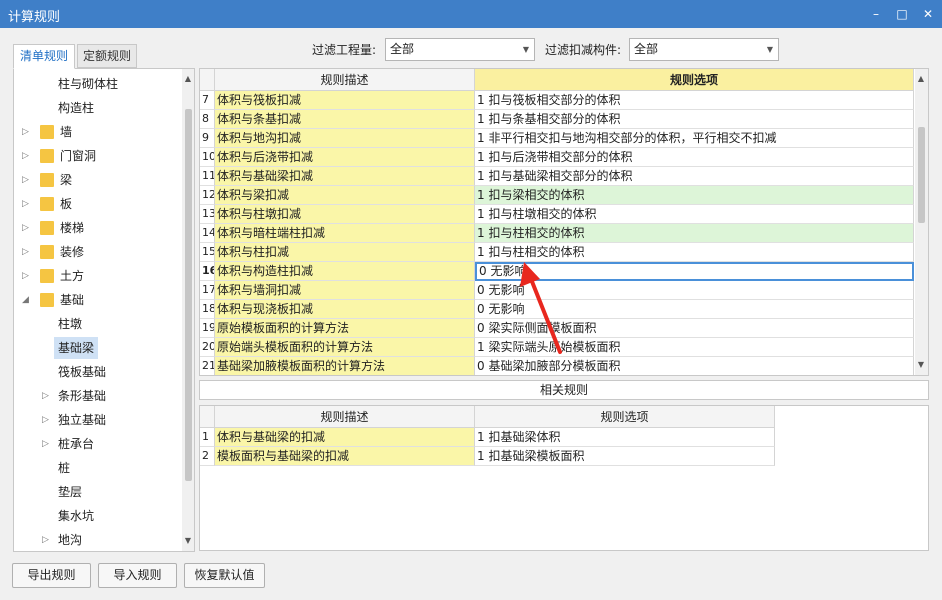 This screenshot has width=942, height=600. Describe the element at coordinates (694, 366) in the screenshot. I see `rule-option: 0 基础梁加腋部分模板面积` at that location.